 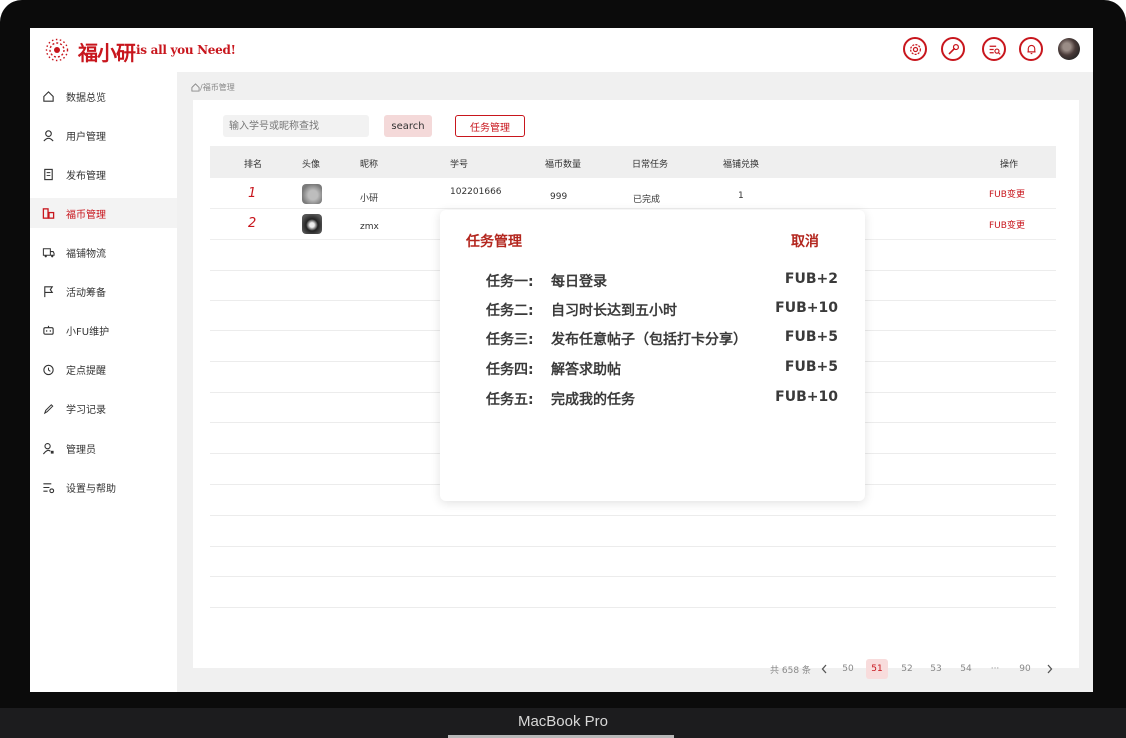 I want to click on search-button: search, so click(x=408, y=126).